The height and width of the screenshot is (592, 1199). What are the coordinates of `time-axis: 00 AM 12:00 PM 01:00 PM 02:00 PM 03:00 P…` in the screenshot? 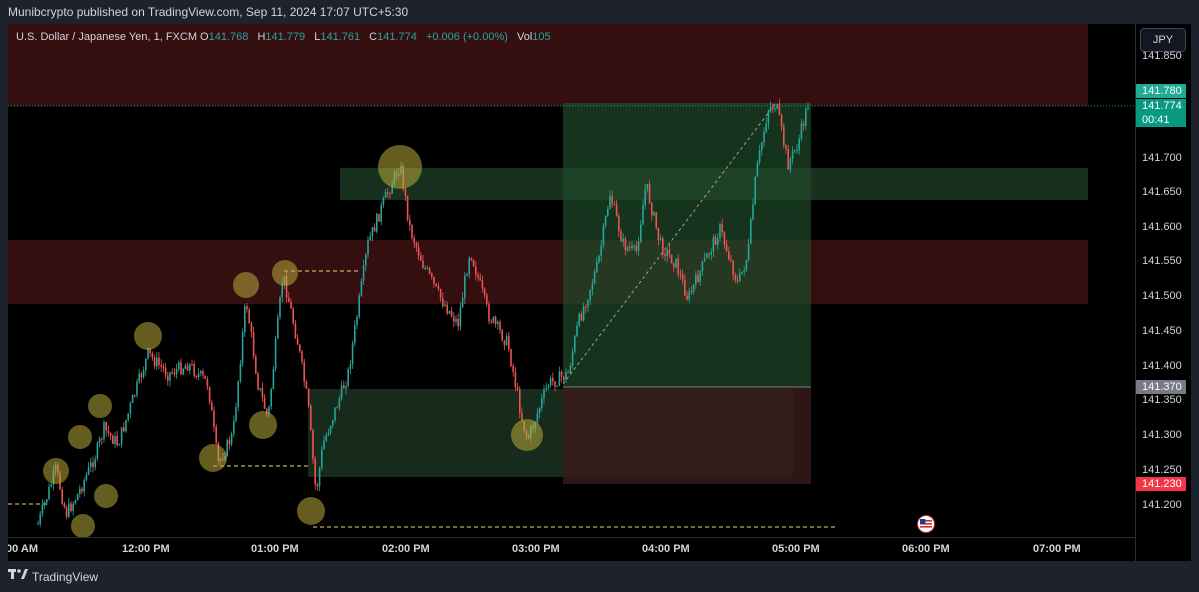 It's located at (571, 549).